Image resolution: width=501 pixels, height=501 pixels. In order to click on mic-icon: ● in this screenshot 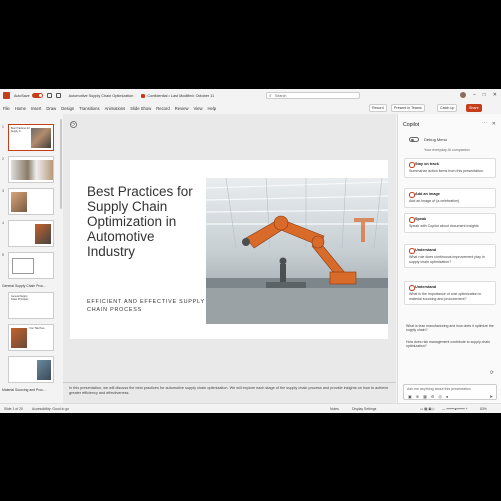, I will do `click(447, 396)`.